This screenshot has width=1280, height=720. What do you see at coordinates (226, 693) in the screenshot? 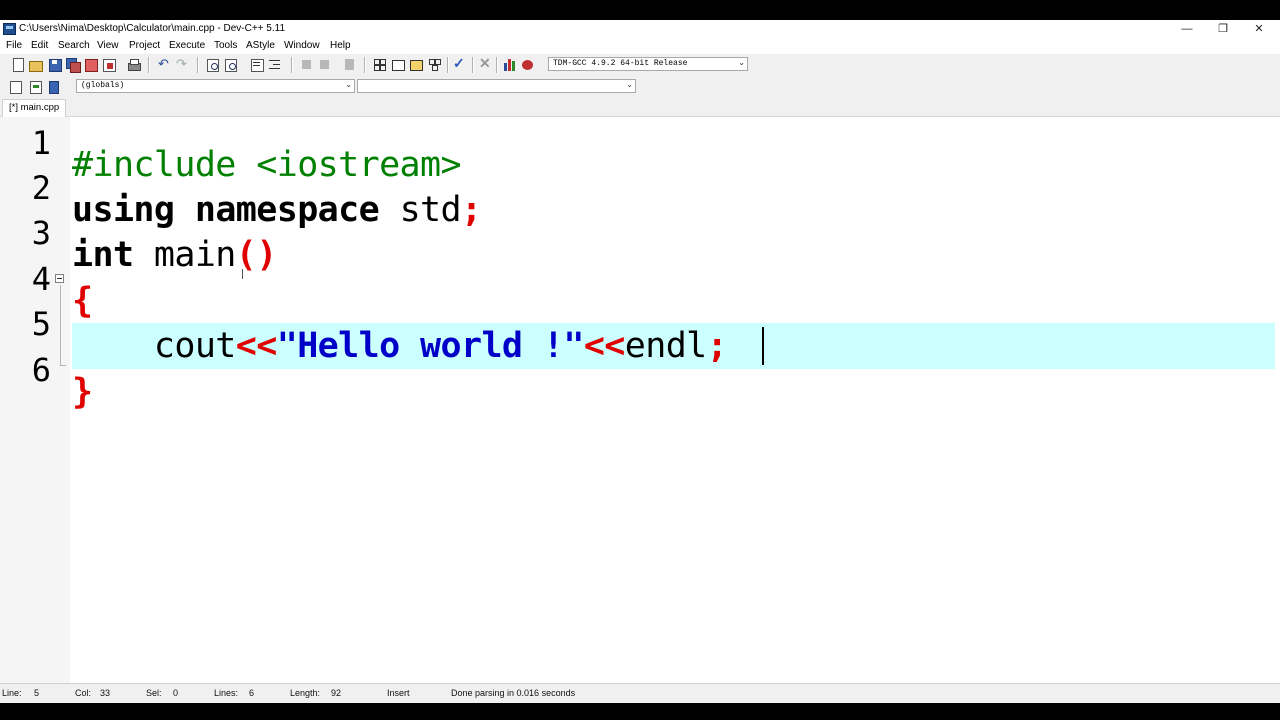
I see `status-lines-label: Lines:` at bounding box center [226, 693].